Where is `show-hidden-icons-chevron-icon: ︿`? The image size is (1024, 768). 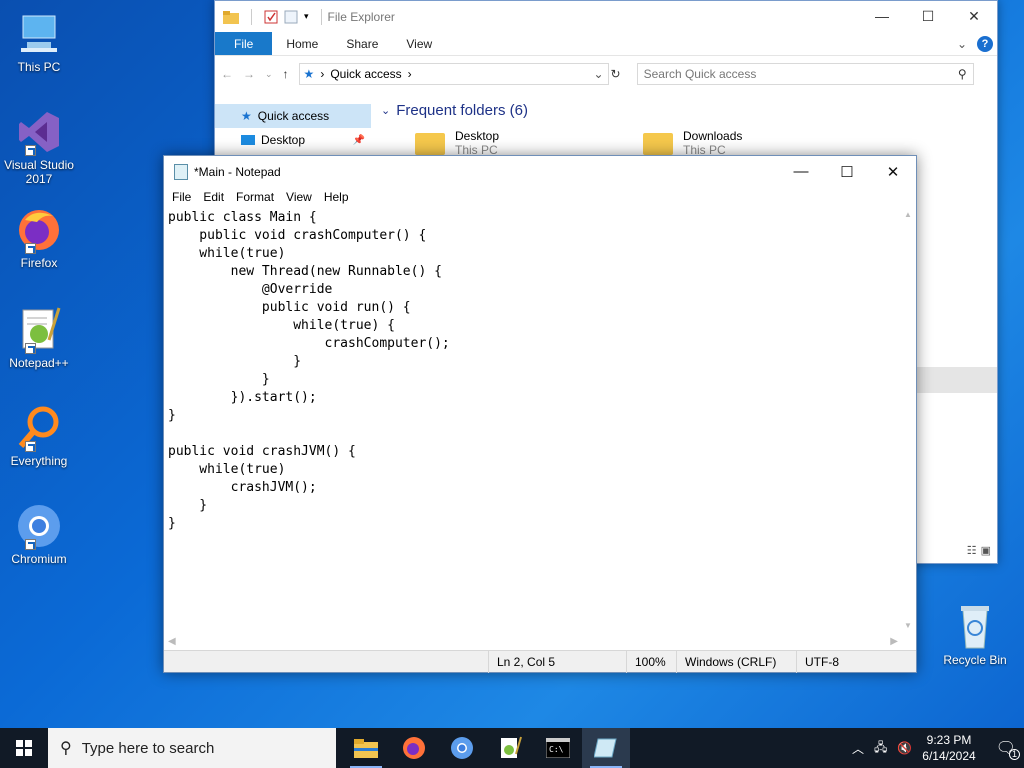 show-hidden-icons-chevron-icon: ︿ is located at coordinates (858, 748).